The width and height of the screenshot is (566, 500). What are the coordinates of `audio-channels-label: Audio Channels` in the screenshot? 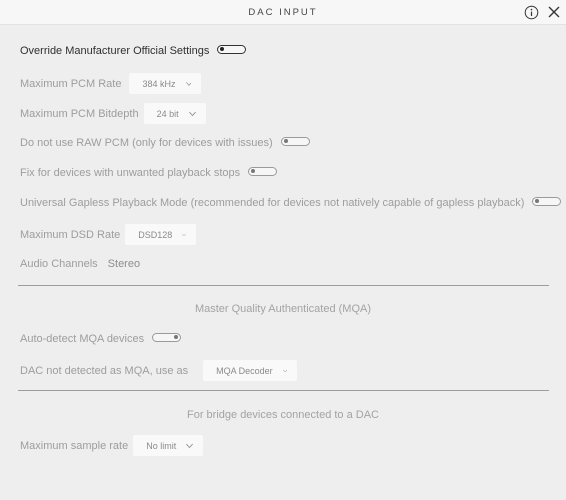 It's located at (59, 264).